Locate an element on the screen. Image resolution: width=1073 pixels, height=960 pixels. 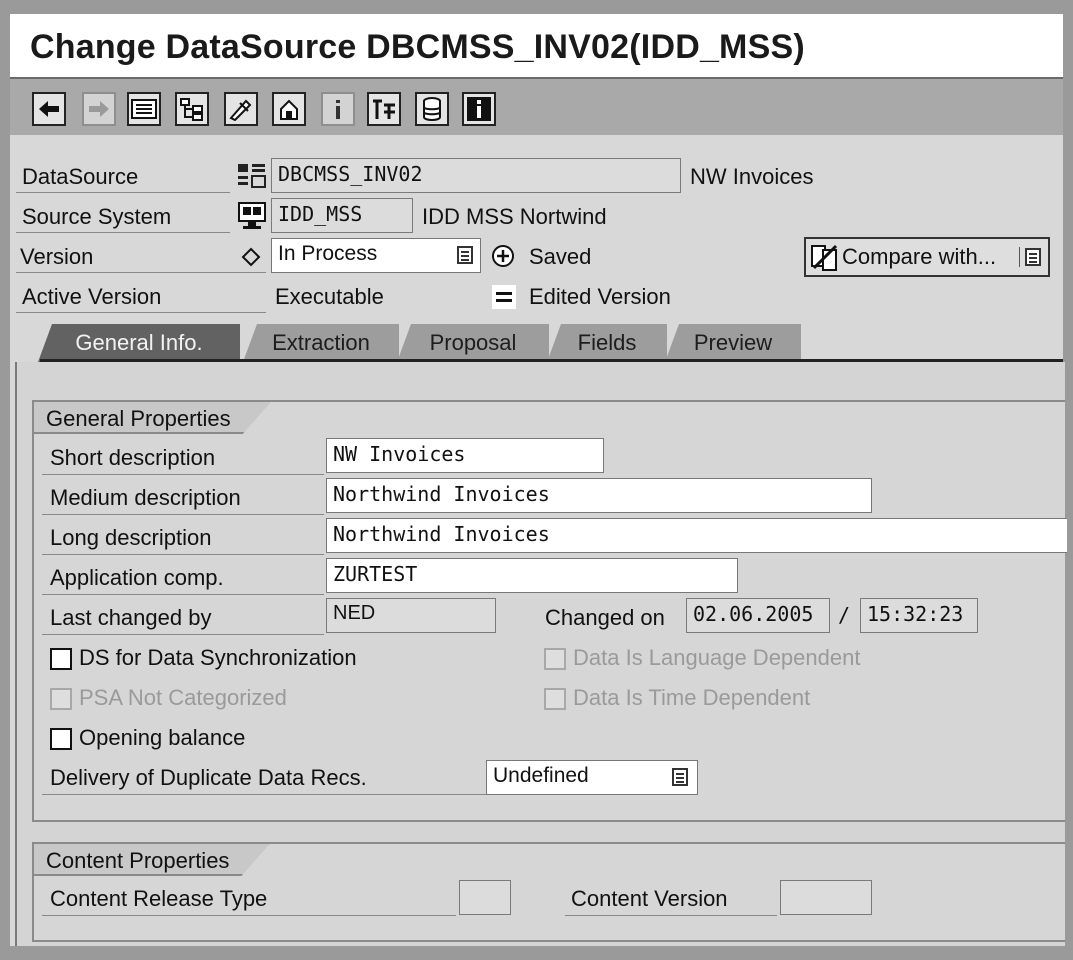
language-dependent-checkbox is located at coordinates (555, 659).